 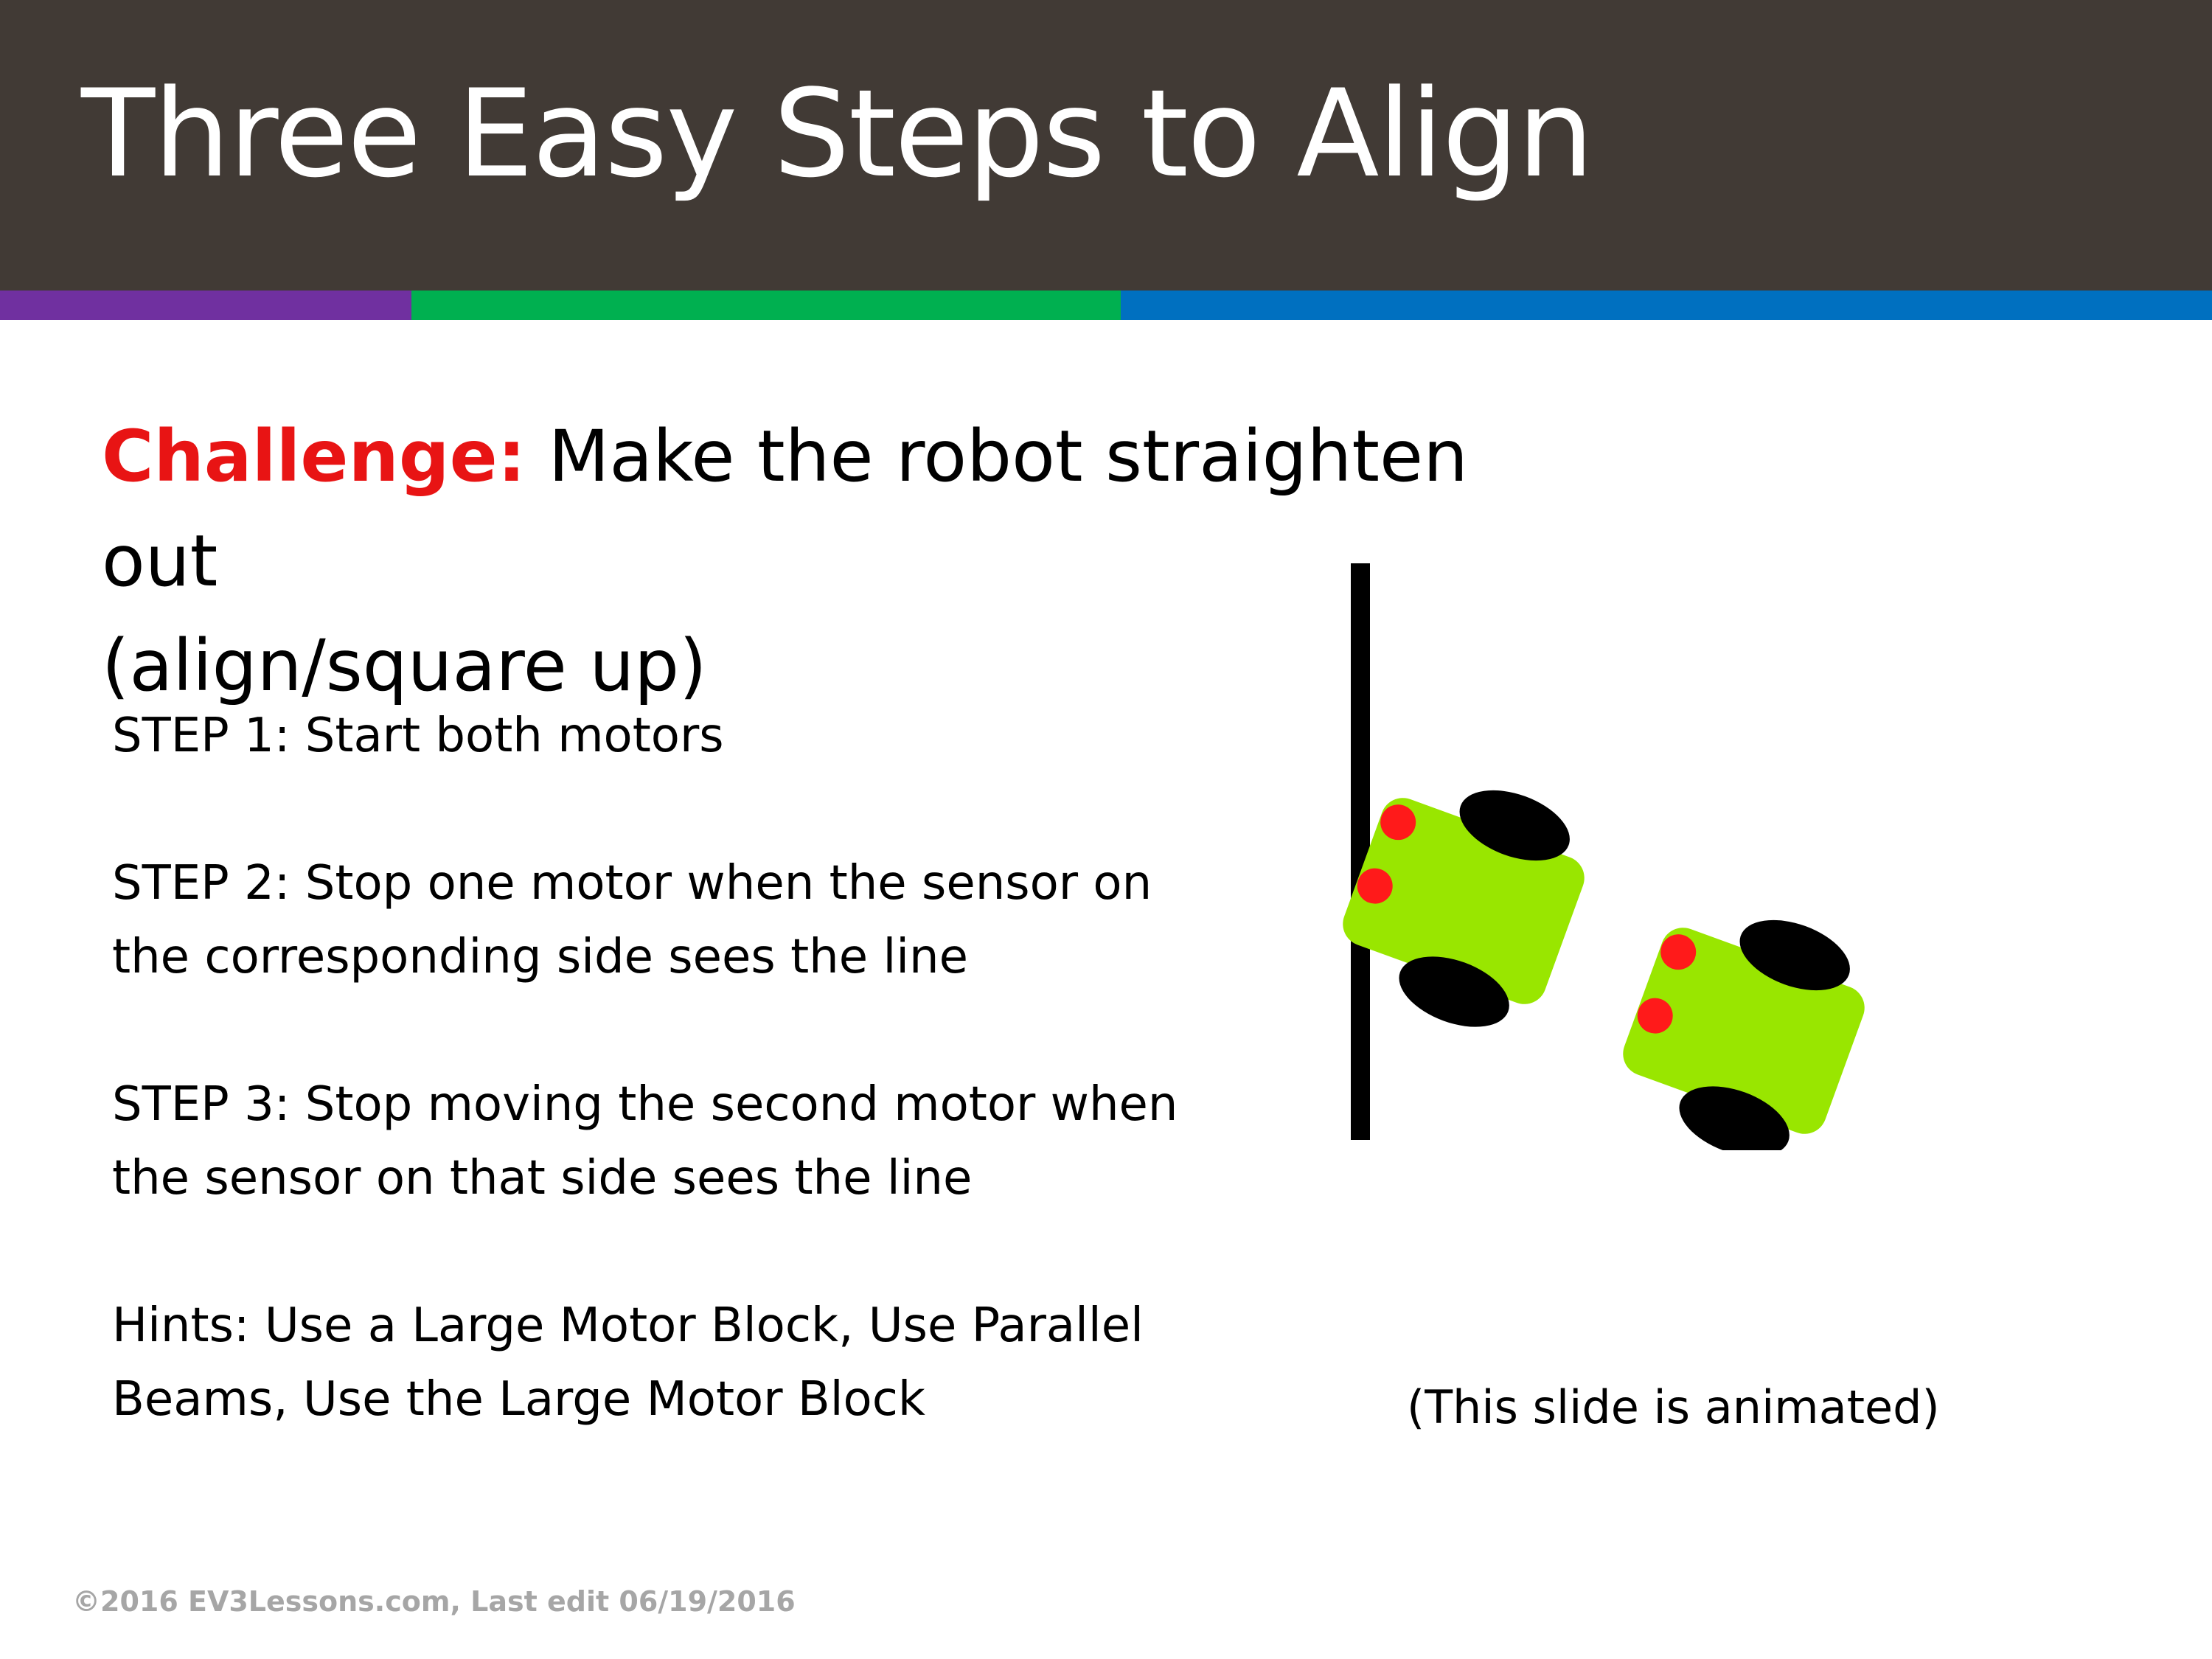 What do you see at coordinates (518, 1399) in the screenshot?
I see `hints-text-line2: Beams, Use the Large Motor Block` at bounding box center [518, 1399].